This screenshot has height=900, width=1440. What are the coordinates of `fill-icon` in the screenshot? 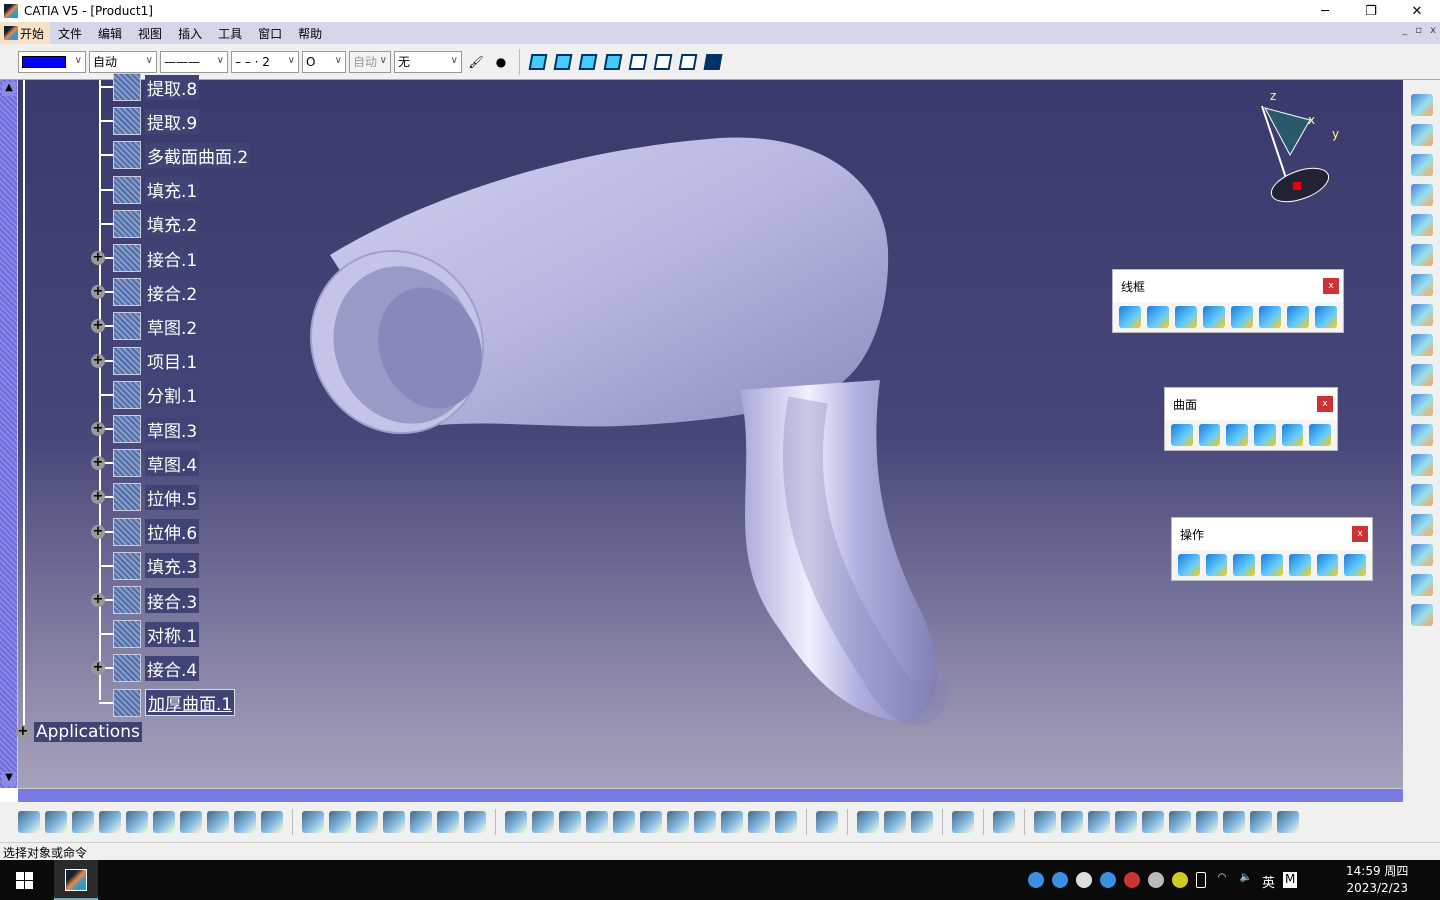 It's located at (1292, 435).